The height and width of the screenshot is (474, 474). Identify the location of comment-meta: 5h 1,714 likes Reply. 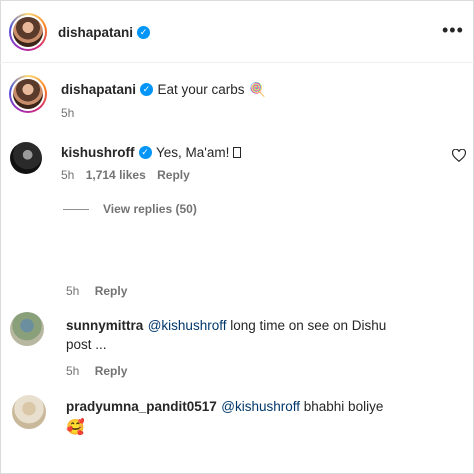
(125, 175).